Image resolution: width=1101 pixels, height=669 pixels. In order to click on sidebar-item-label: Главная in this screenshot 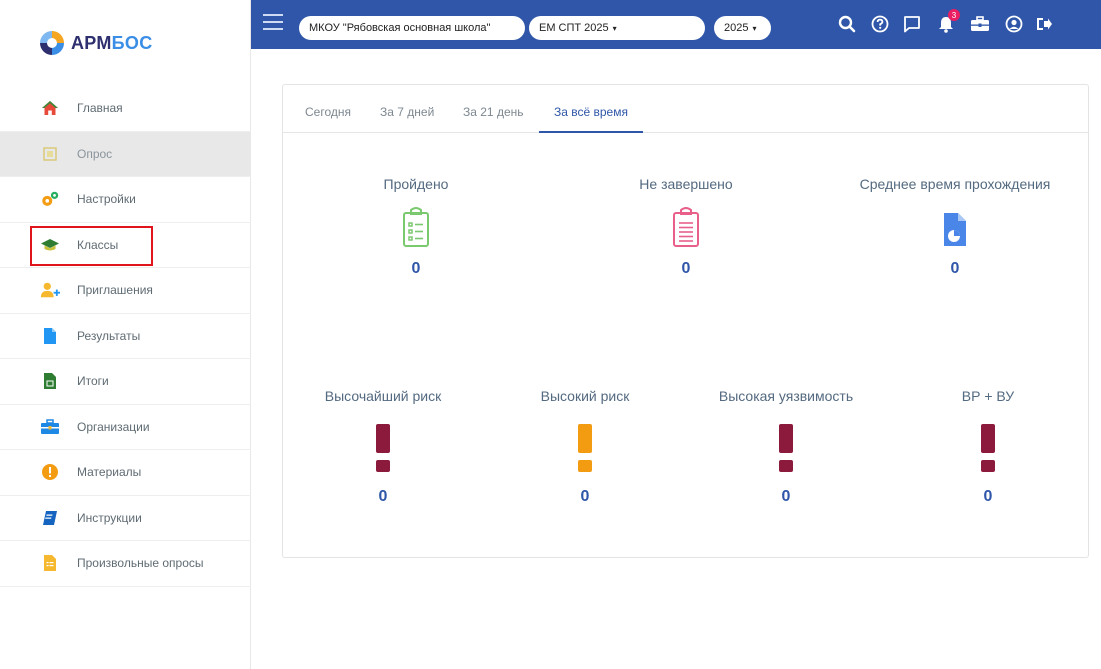, I will do `click(100, 108)`.